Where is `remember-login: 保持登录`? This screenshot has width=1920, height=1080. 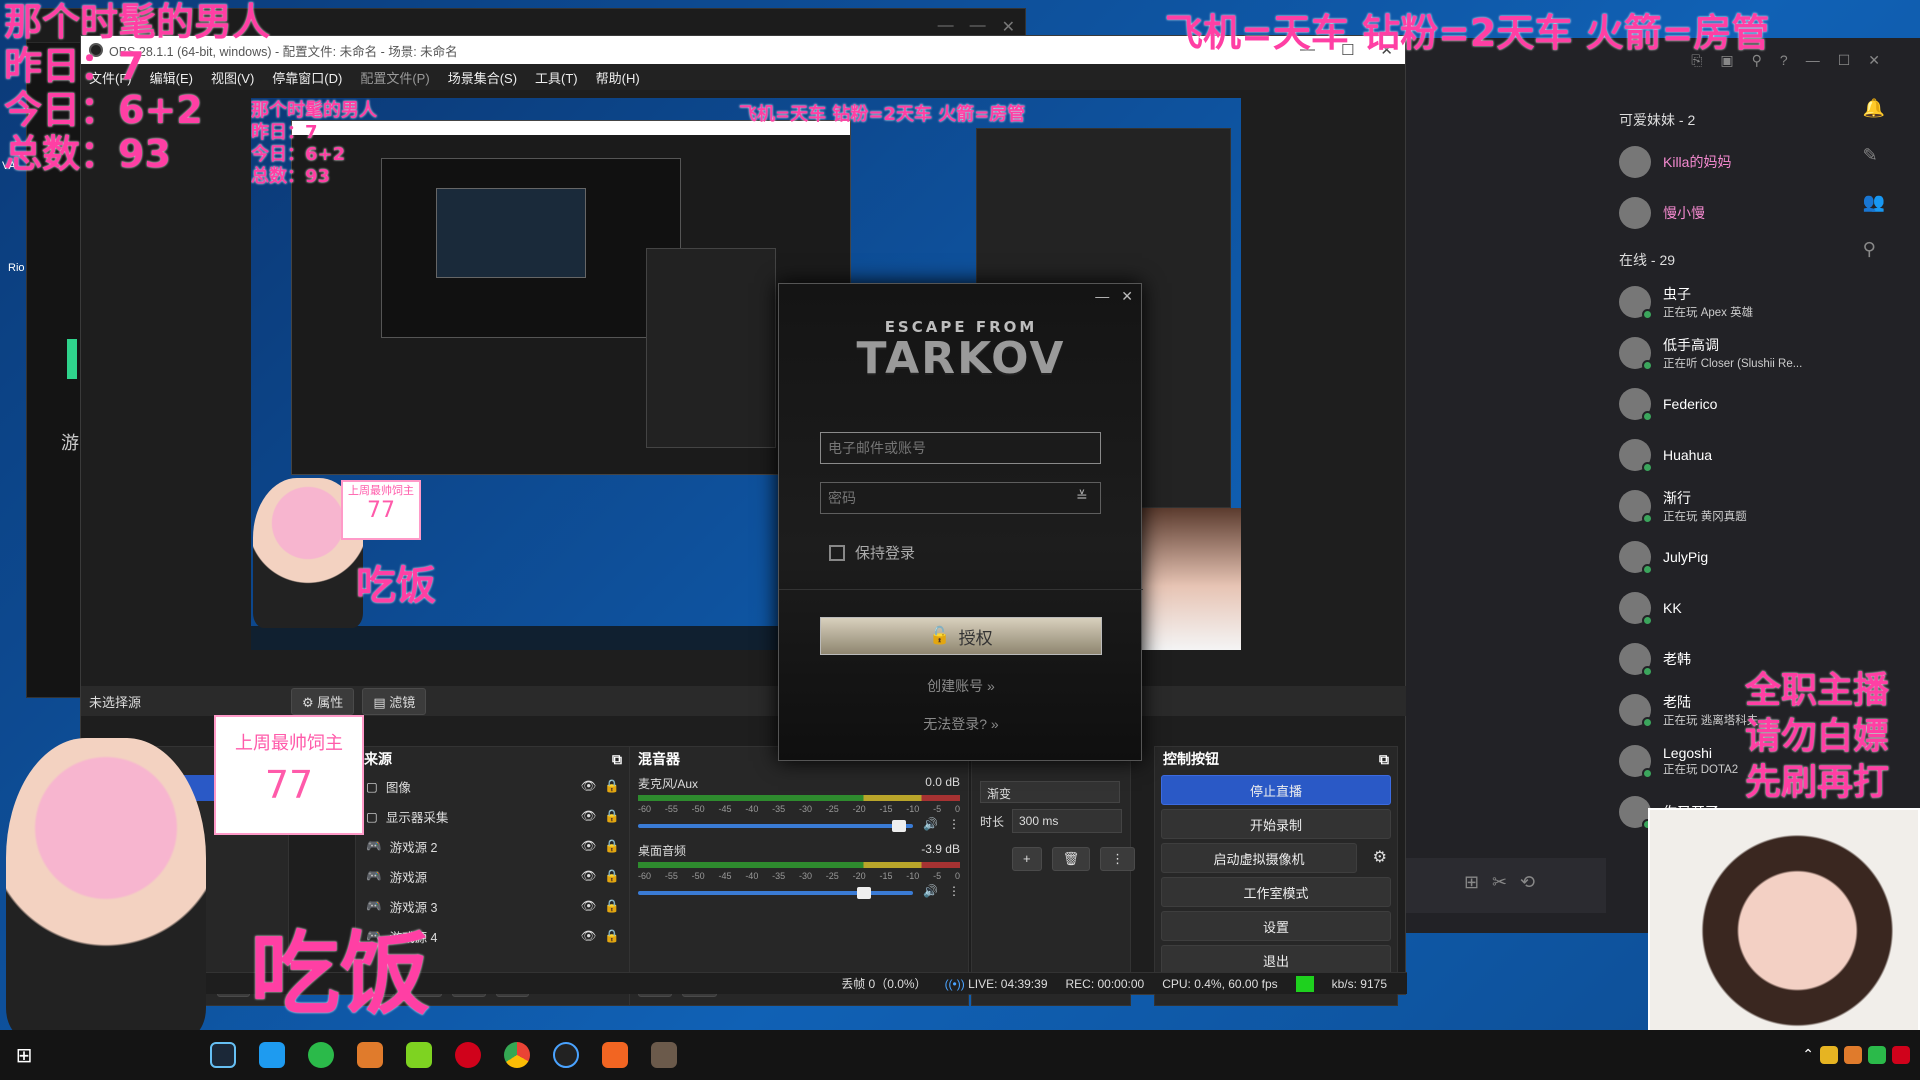 remember-login: 保持登录 is located at coordinates (872, 552).